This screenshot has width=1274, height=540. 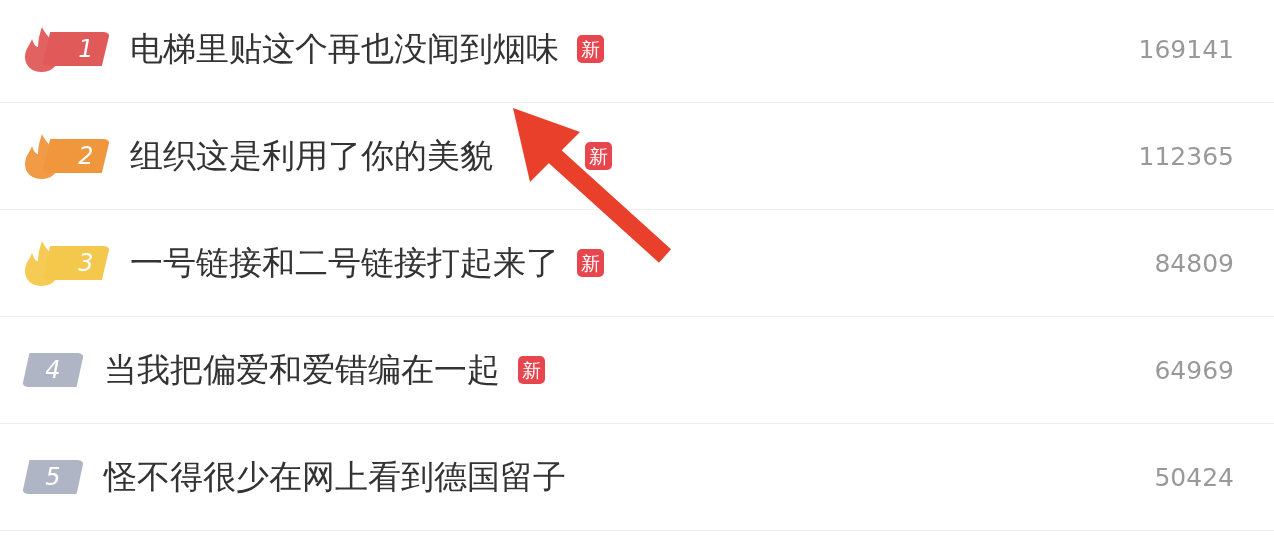 I want to click on heat-count: 64969, so click(x=1194, y=370).